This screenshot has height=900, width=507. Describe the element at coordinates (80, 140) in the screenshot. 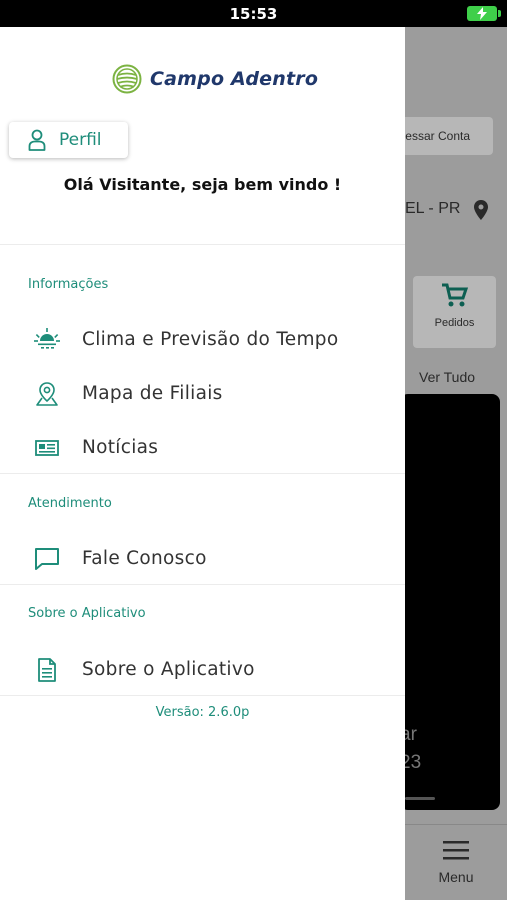

I see `profile-label: Perfil` at that location.